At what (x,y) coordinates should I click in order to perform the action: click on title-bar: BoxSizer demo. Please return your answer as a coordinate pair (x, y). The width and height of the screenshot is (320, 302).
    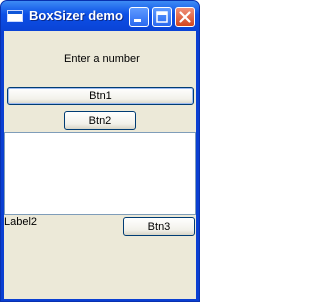
    Looking at the image, I should click on (100, 16).